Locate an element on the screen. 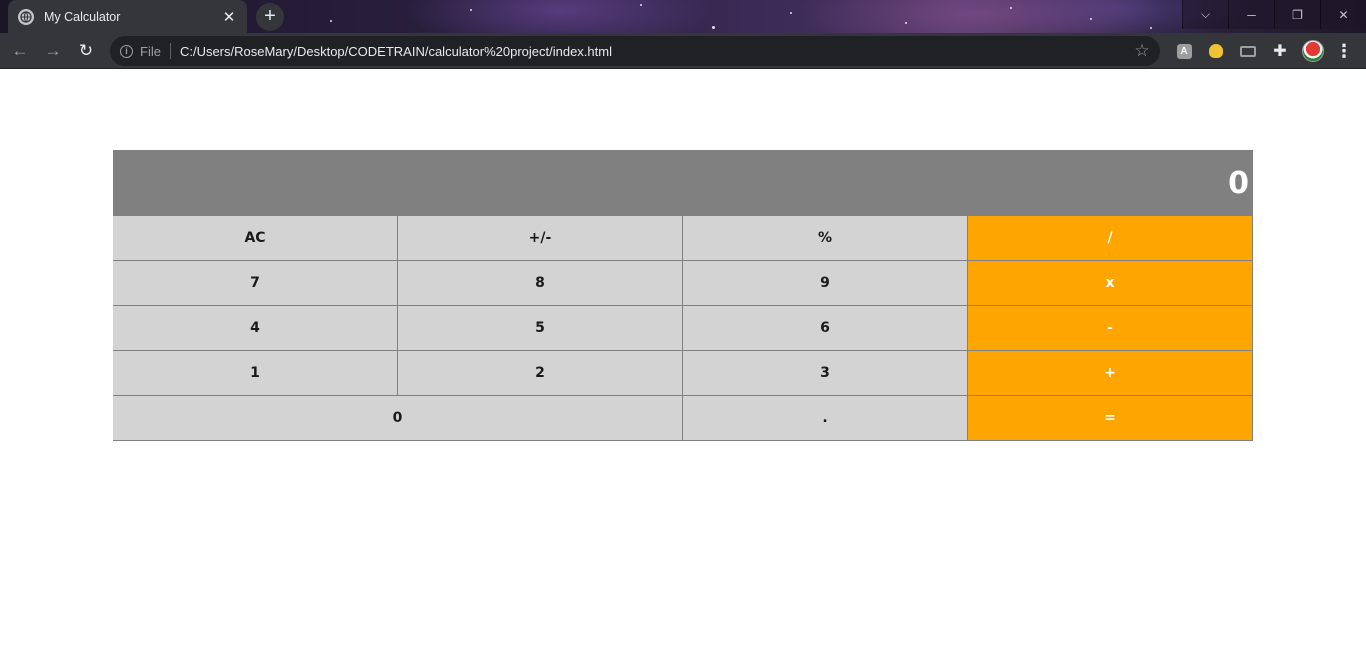 This screenshot has width=1366, height=667. decimal-button: . is located at coordinates (825, 418).